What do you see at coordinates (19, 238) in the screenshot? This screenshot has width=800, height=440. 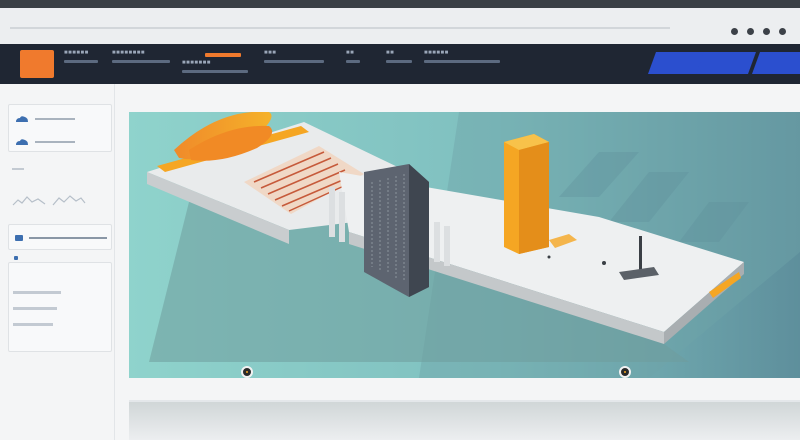 I see `slider-icon` at bounding box center [19, 238].